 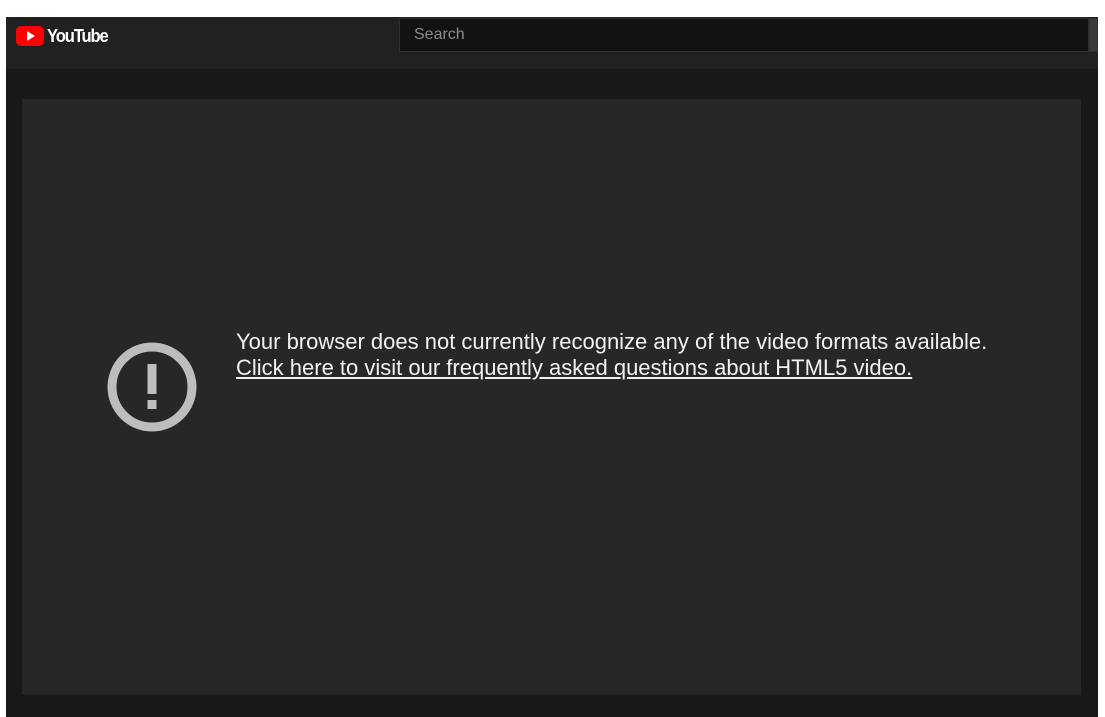 I want to click on alert-circle-icon, so click(x=152, y=387).